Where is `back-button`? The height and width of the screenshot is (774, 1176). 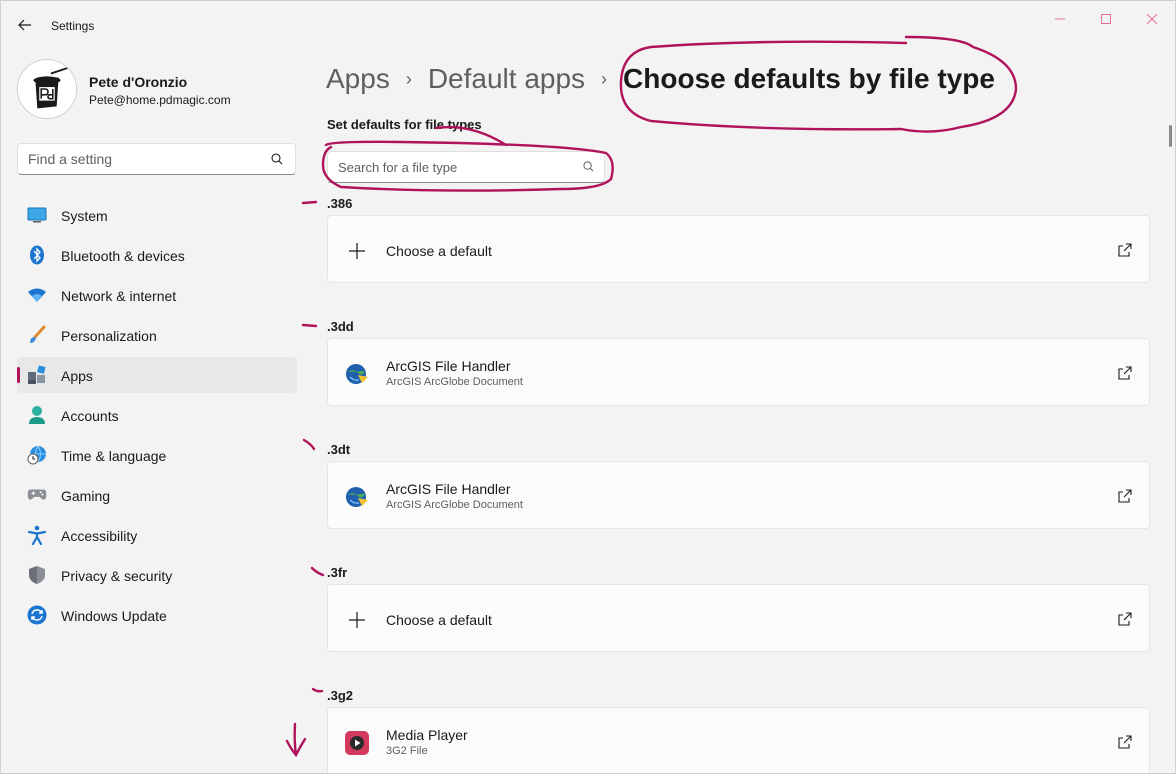 back-button is located at coordinates (25, 25).